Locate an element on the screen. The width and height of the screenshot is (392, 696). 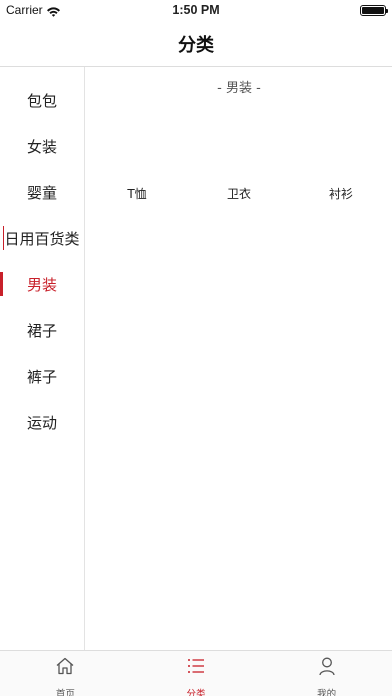
subcategory-hoodie: 卫衣 is located at coordinates (239, 193).